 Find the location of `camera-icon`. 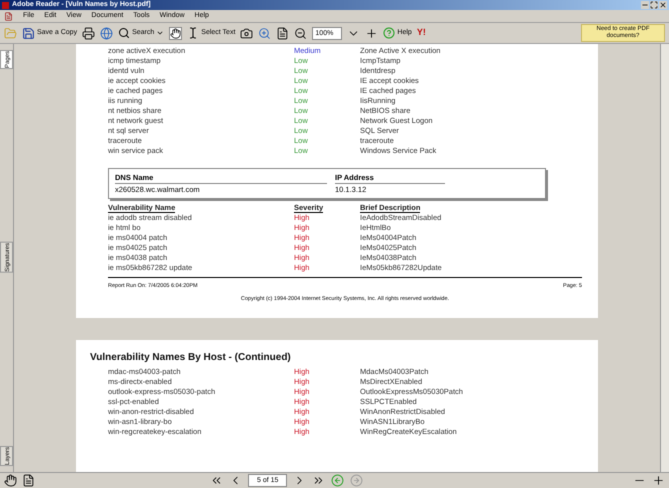

camera-icon is located at coordinates (247, 33).